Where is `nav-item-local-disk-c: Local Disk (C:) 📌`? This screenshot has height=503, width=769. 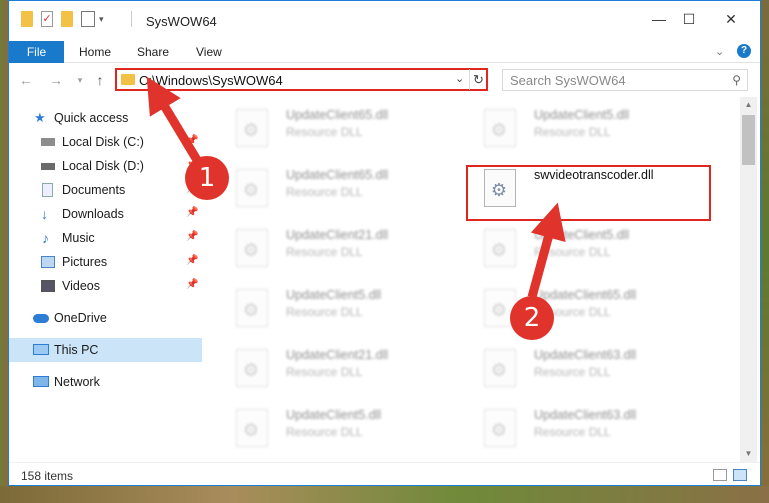
nav-item-local-disk-c: Local Disk (C:) 📌 is located at coordinates (105, 142).